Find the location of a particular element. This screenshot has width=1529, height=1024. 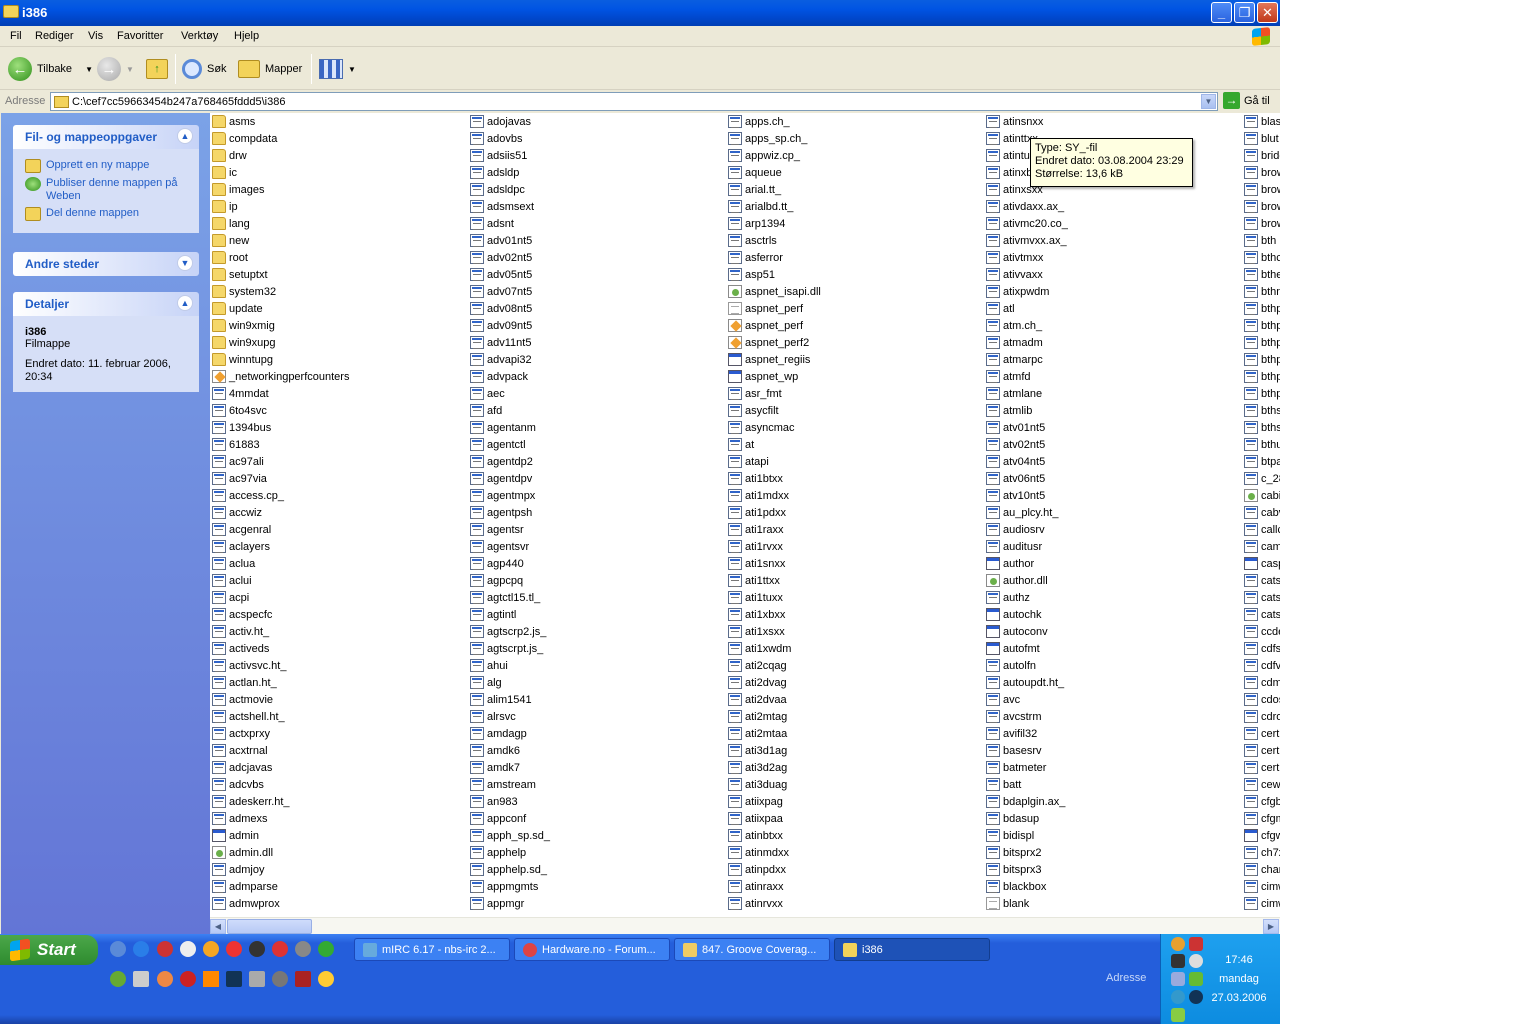

file-item: bidispl is located at coordinates (1027, 835).